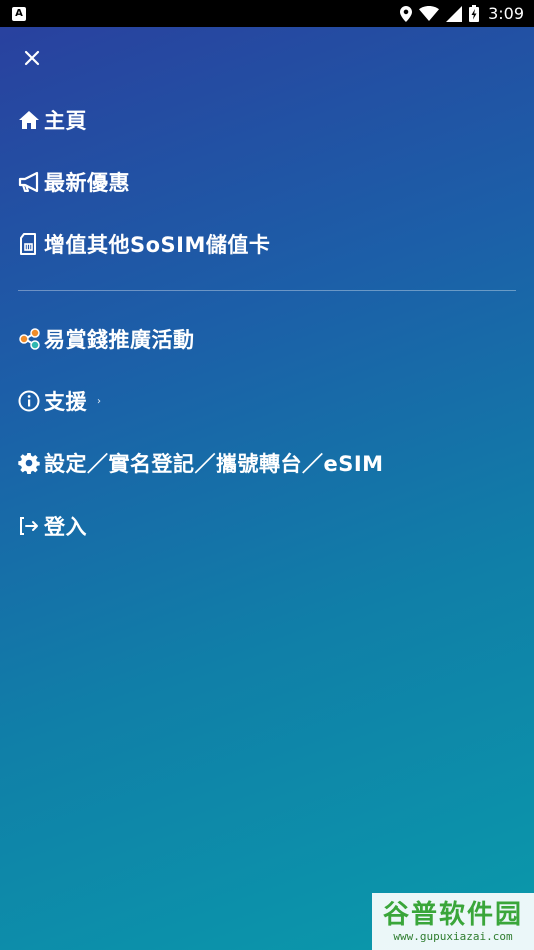  I want to click on menu-item-label: 設定／實名登記／攜號轉台／eSIM, so click(214, 464).